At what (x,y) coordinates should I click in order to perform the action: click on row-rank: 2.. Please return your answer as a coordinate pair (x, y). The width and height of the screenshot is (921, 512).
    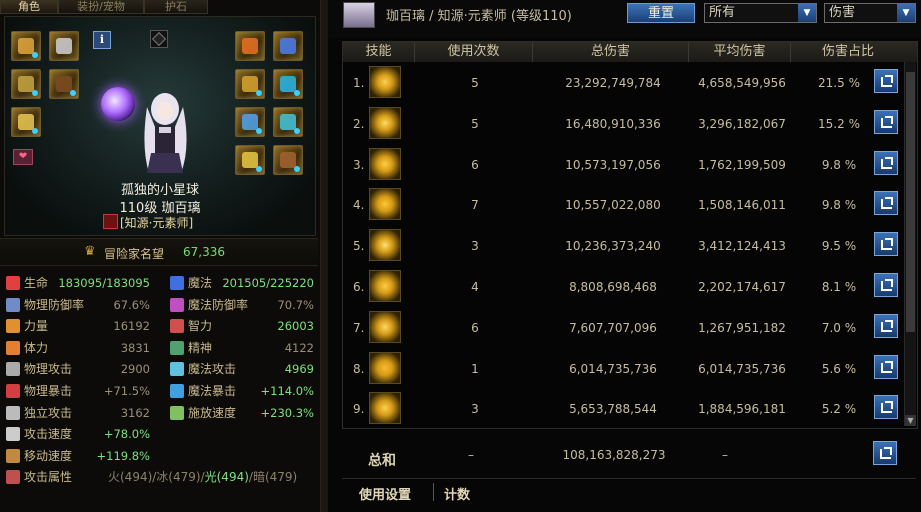
    Looking at the image, I should click on (359, 123).